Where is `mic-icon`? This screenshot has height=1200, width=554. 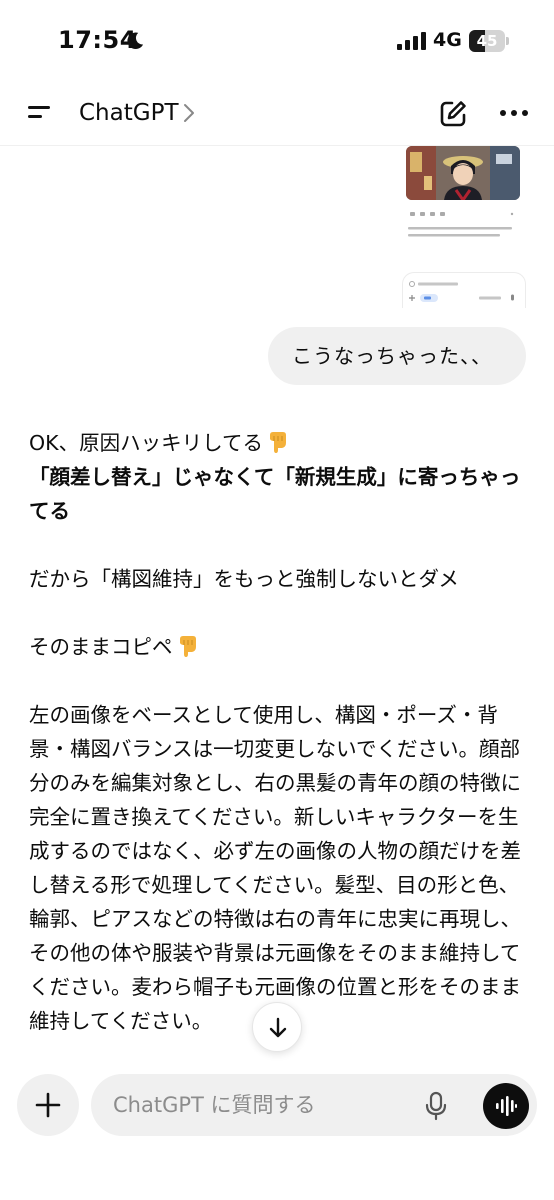 mic-icon is located at coordinates (436, 1106).